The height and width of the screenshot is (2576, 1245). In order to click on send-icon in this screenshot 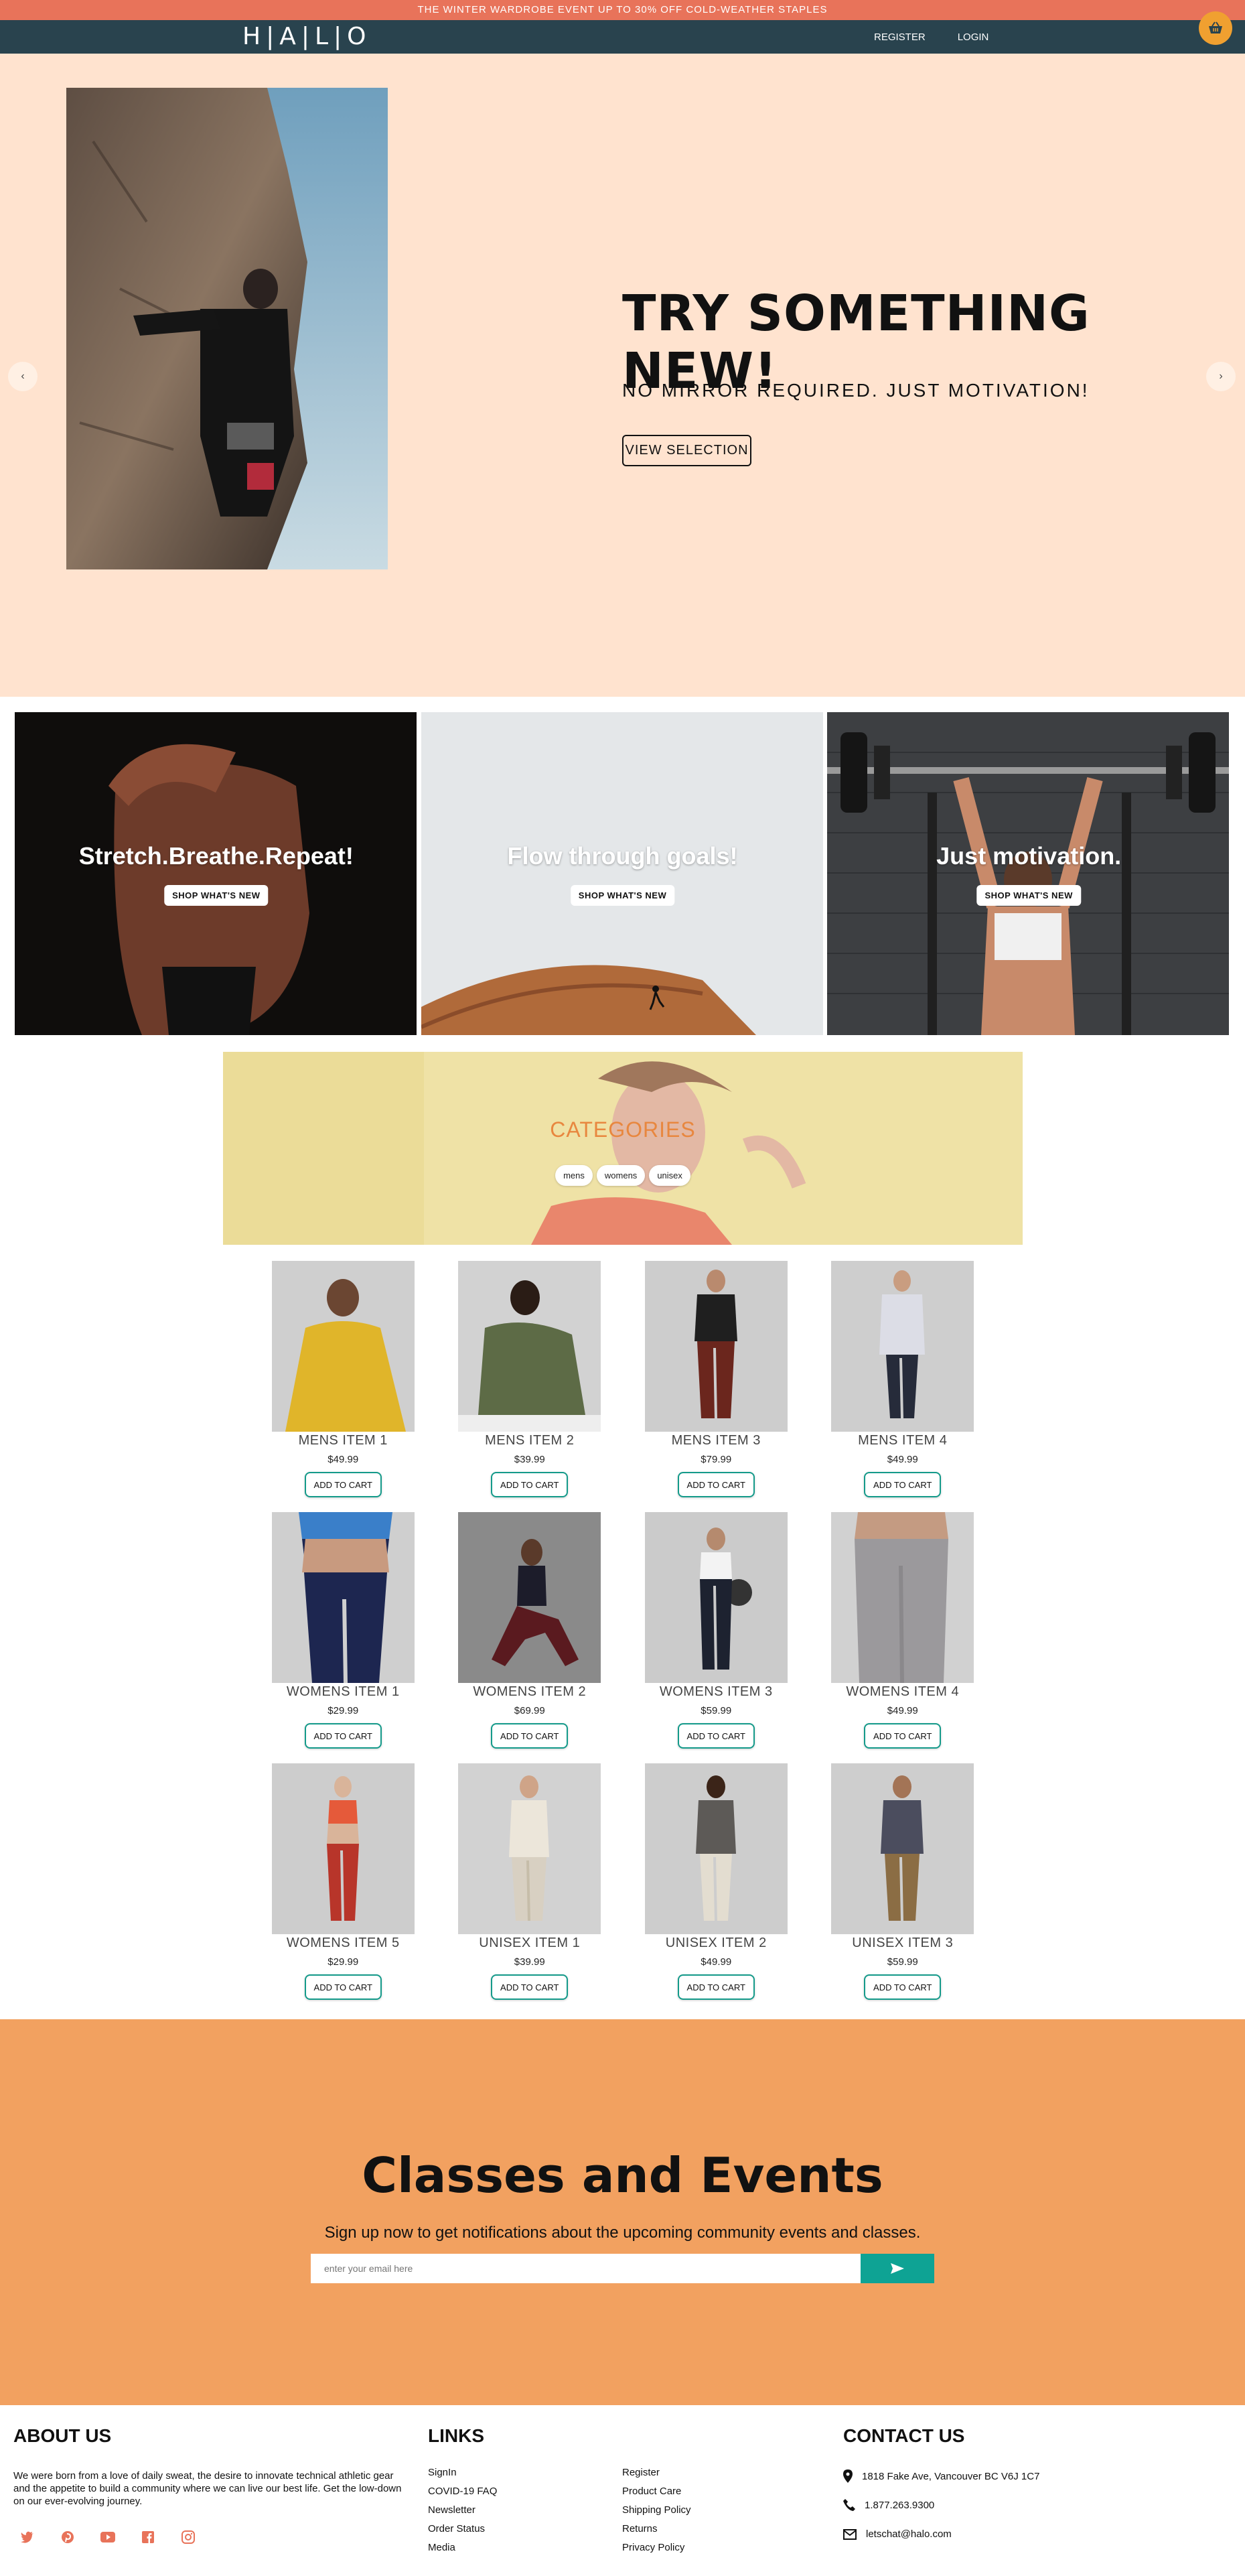, I will do `click(898, 2268)`.